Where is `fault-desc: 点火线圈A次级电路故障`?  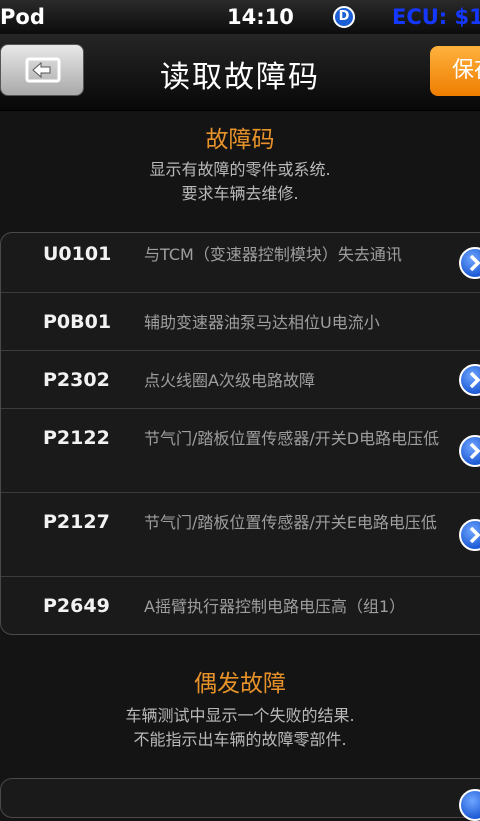 fault-desc: 点火线圈A次级电路故障 is located at coordinates (229, 380).